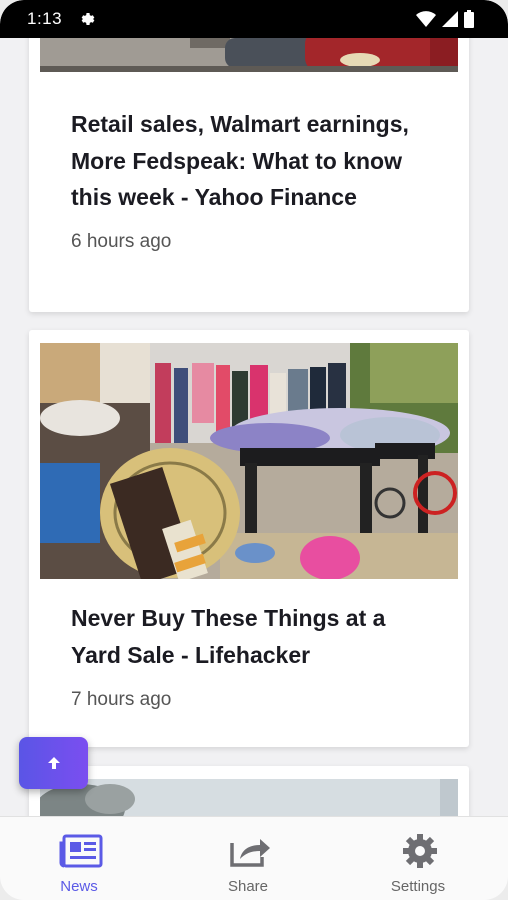  I want to click on nav-item-news: News, so click(79, 858).